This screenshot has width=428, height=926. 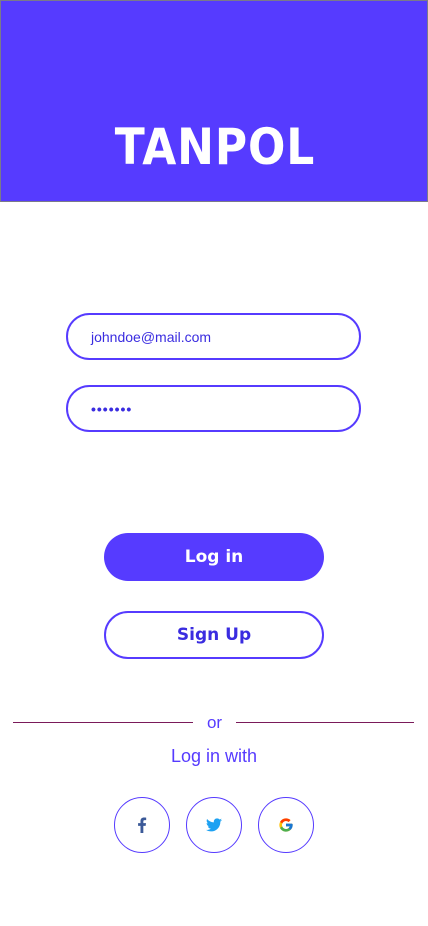 I want to click on login-button: Log in, so click(x=214, y=557).